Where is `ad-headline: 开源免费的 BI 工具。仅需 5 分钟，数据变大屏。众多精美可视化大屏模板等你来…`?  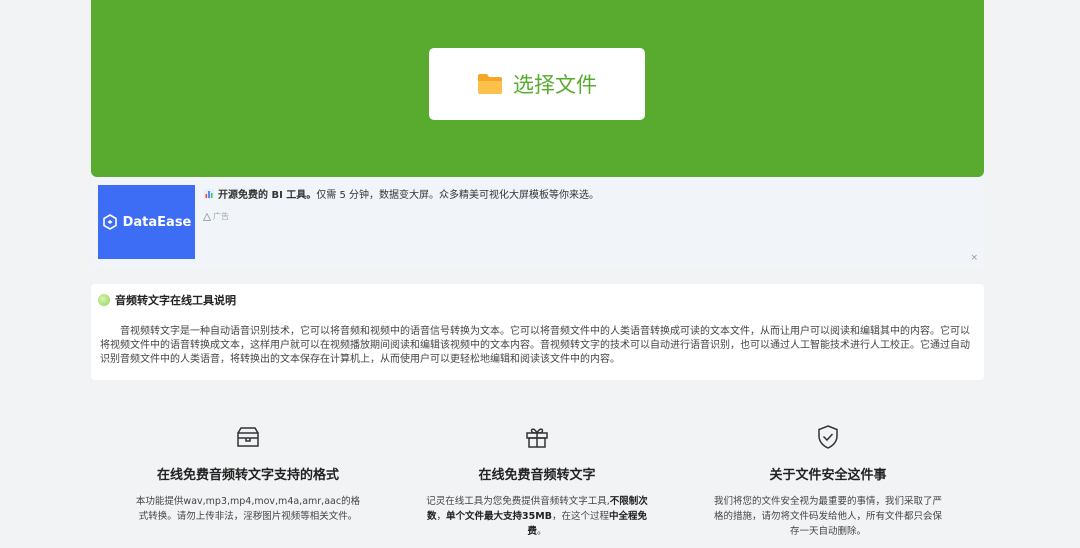
ad-headline: 开源免费的 BI 工具。仅需 5 分钟，数据变大屏。众多精美可视化大屏模板等你来… is located at coordinates (401, 193).